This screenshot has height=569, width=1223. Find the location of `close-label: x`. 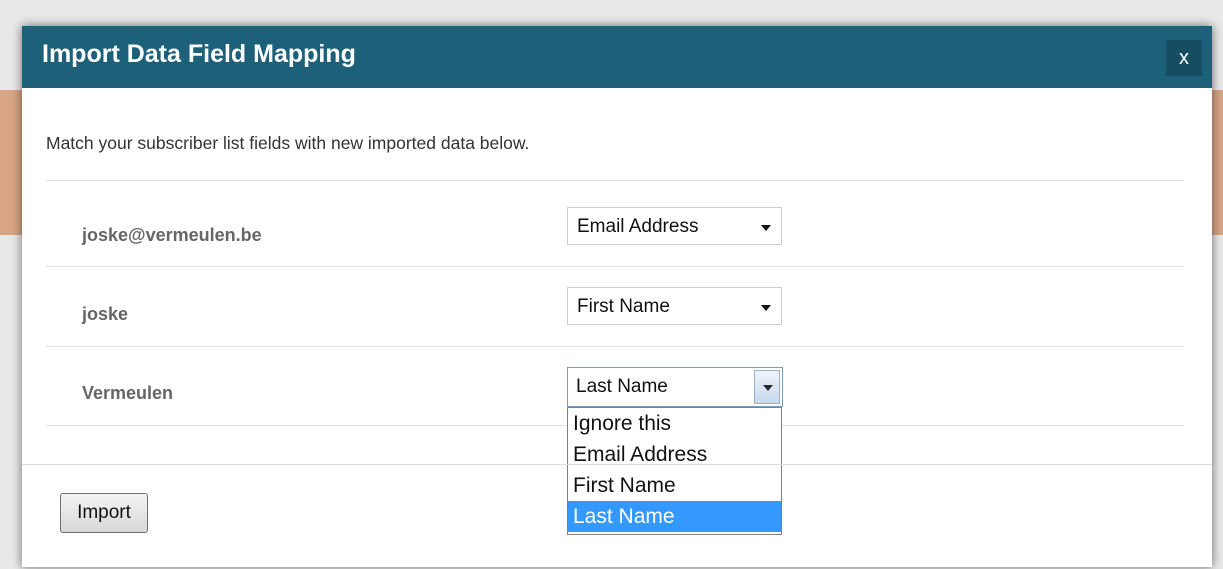

close-label: x is located at coordinates (1184, 58).